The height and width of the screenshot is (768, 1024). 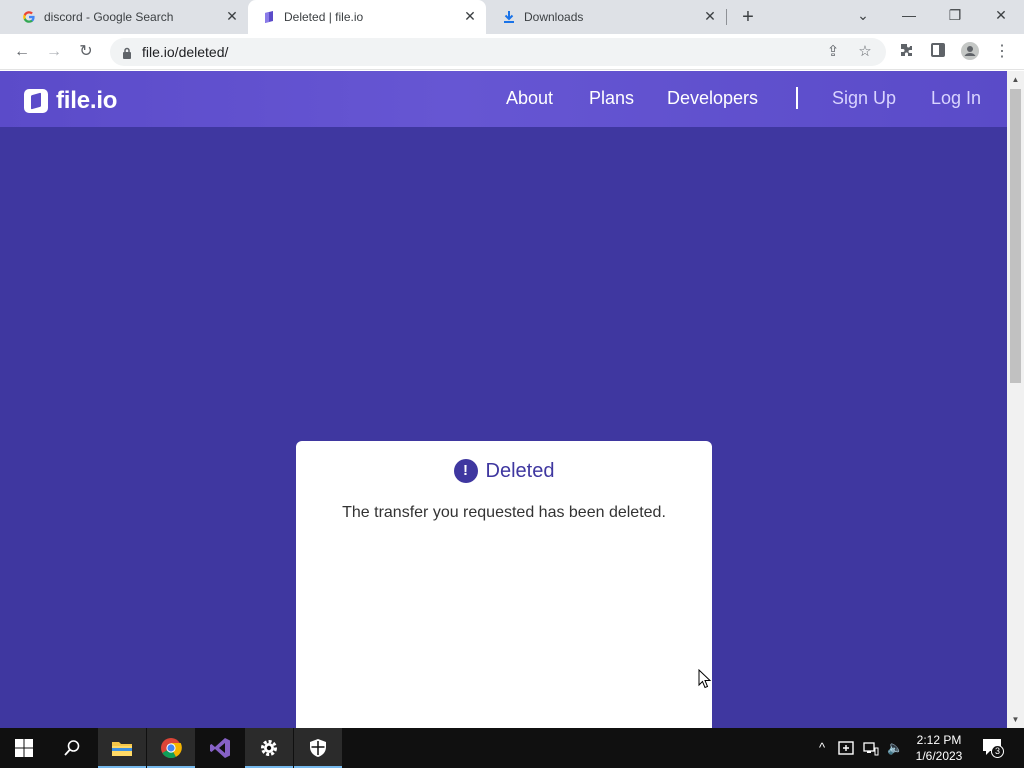 What do you see at coordinates (705, 678) in the screenshot?
I see `mouse-cursor-icon` at bounding box center [705, 678].